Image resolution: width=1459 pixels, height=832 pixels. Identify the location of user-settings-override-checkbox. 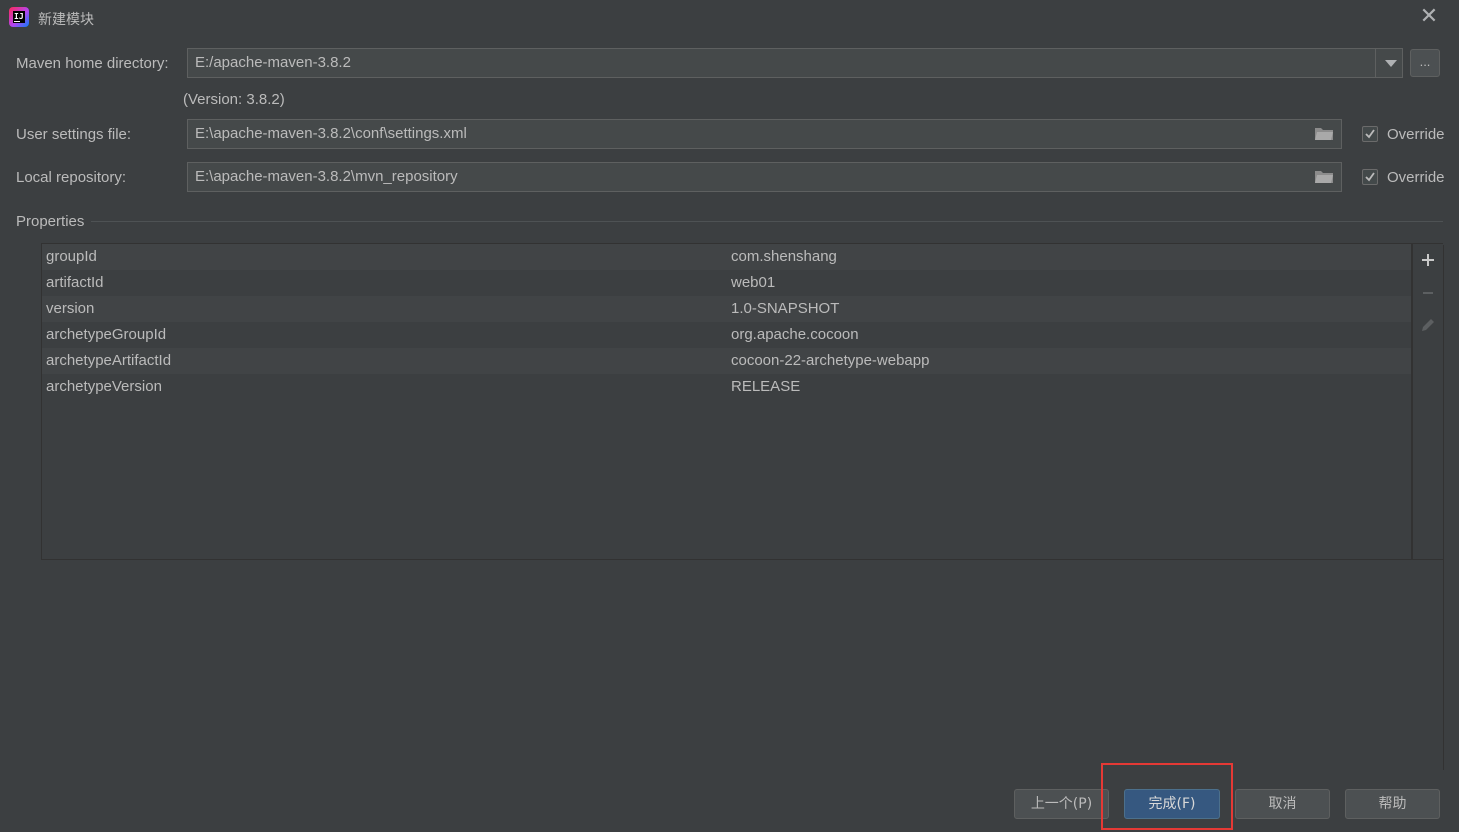
(1370, 134).